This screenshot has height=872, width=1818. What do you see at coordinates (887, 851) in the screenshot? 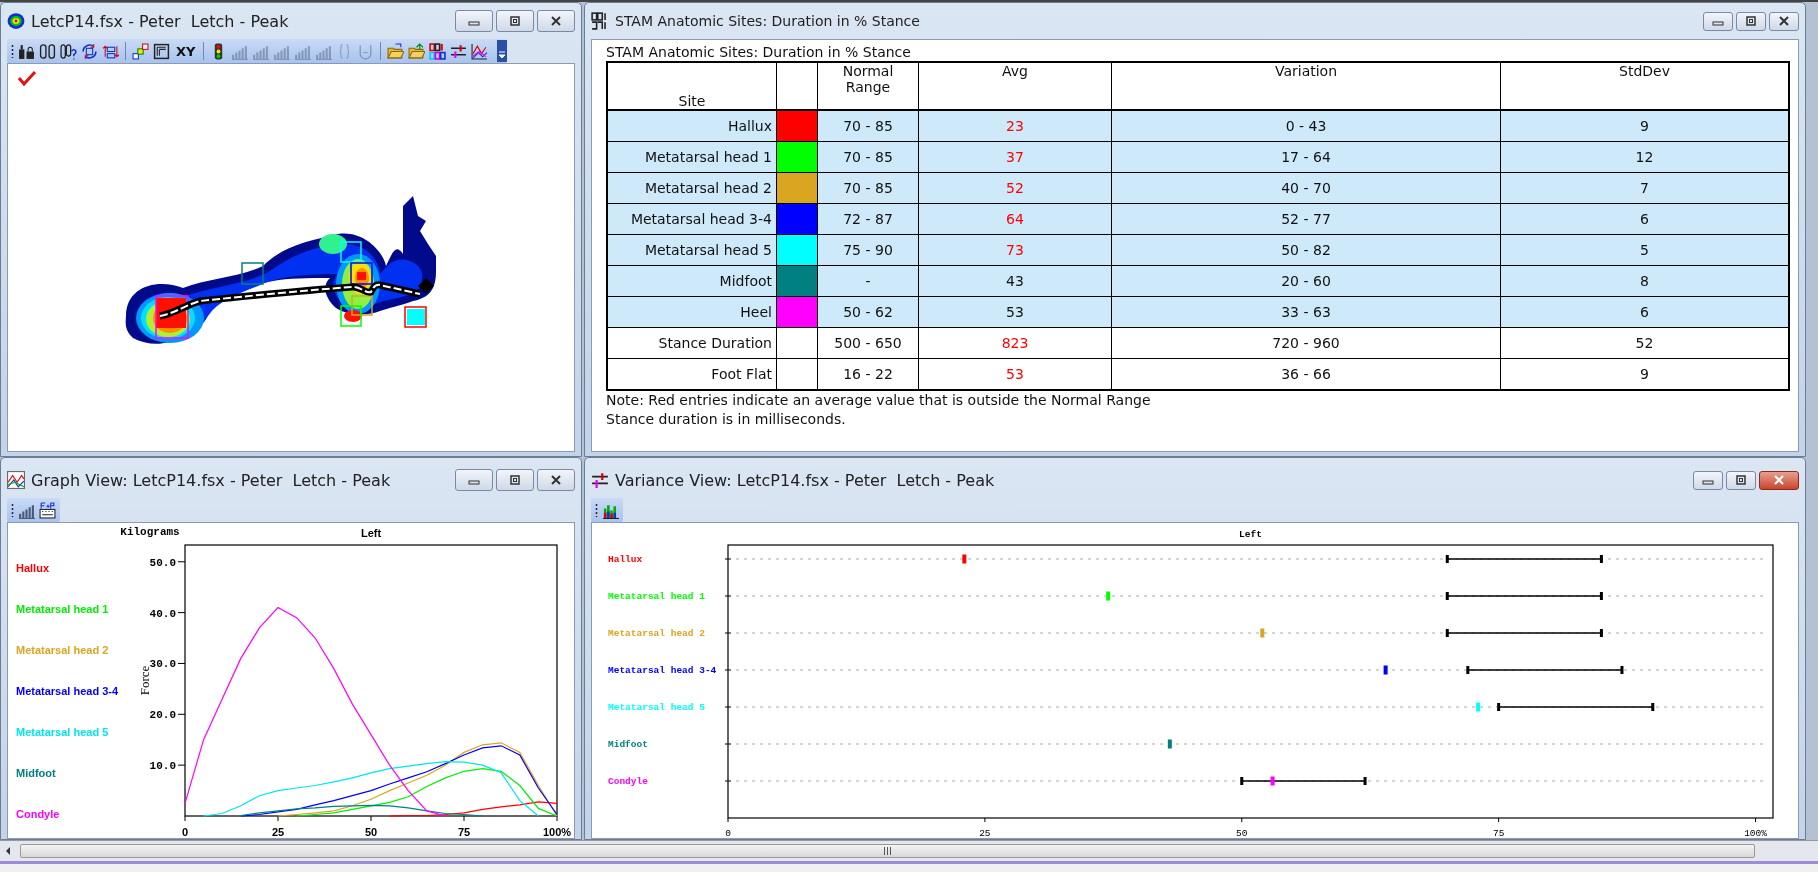
I see `scrollbar-thumb` at bounding box center [887, 851].